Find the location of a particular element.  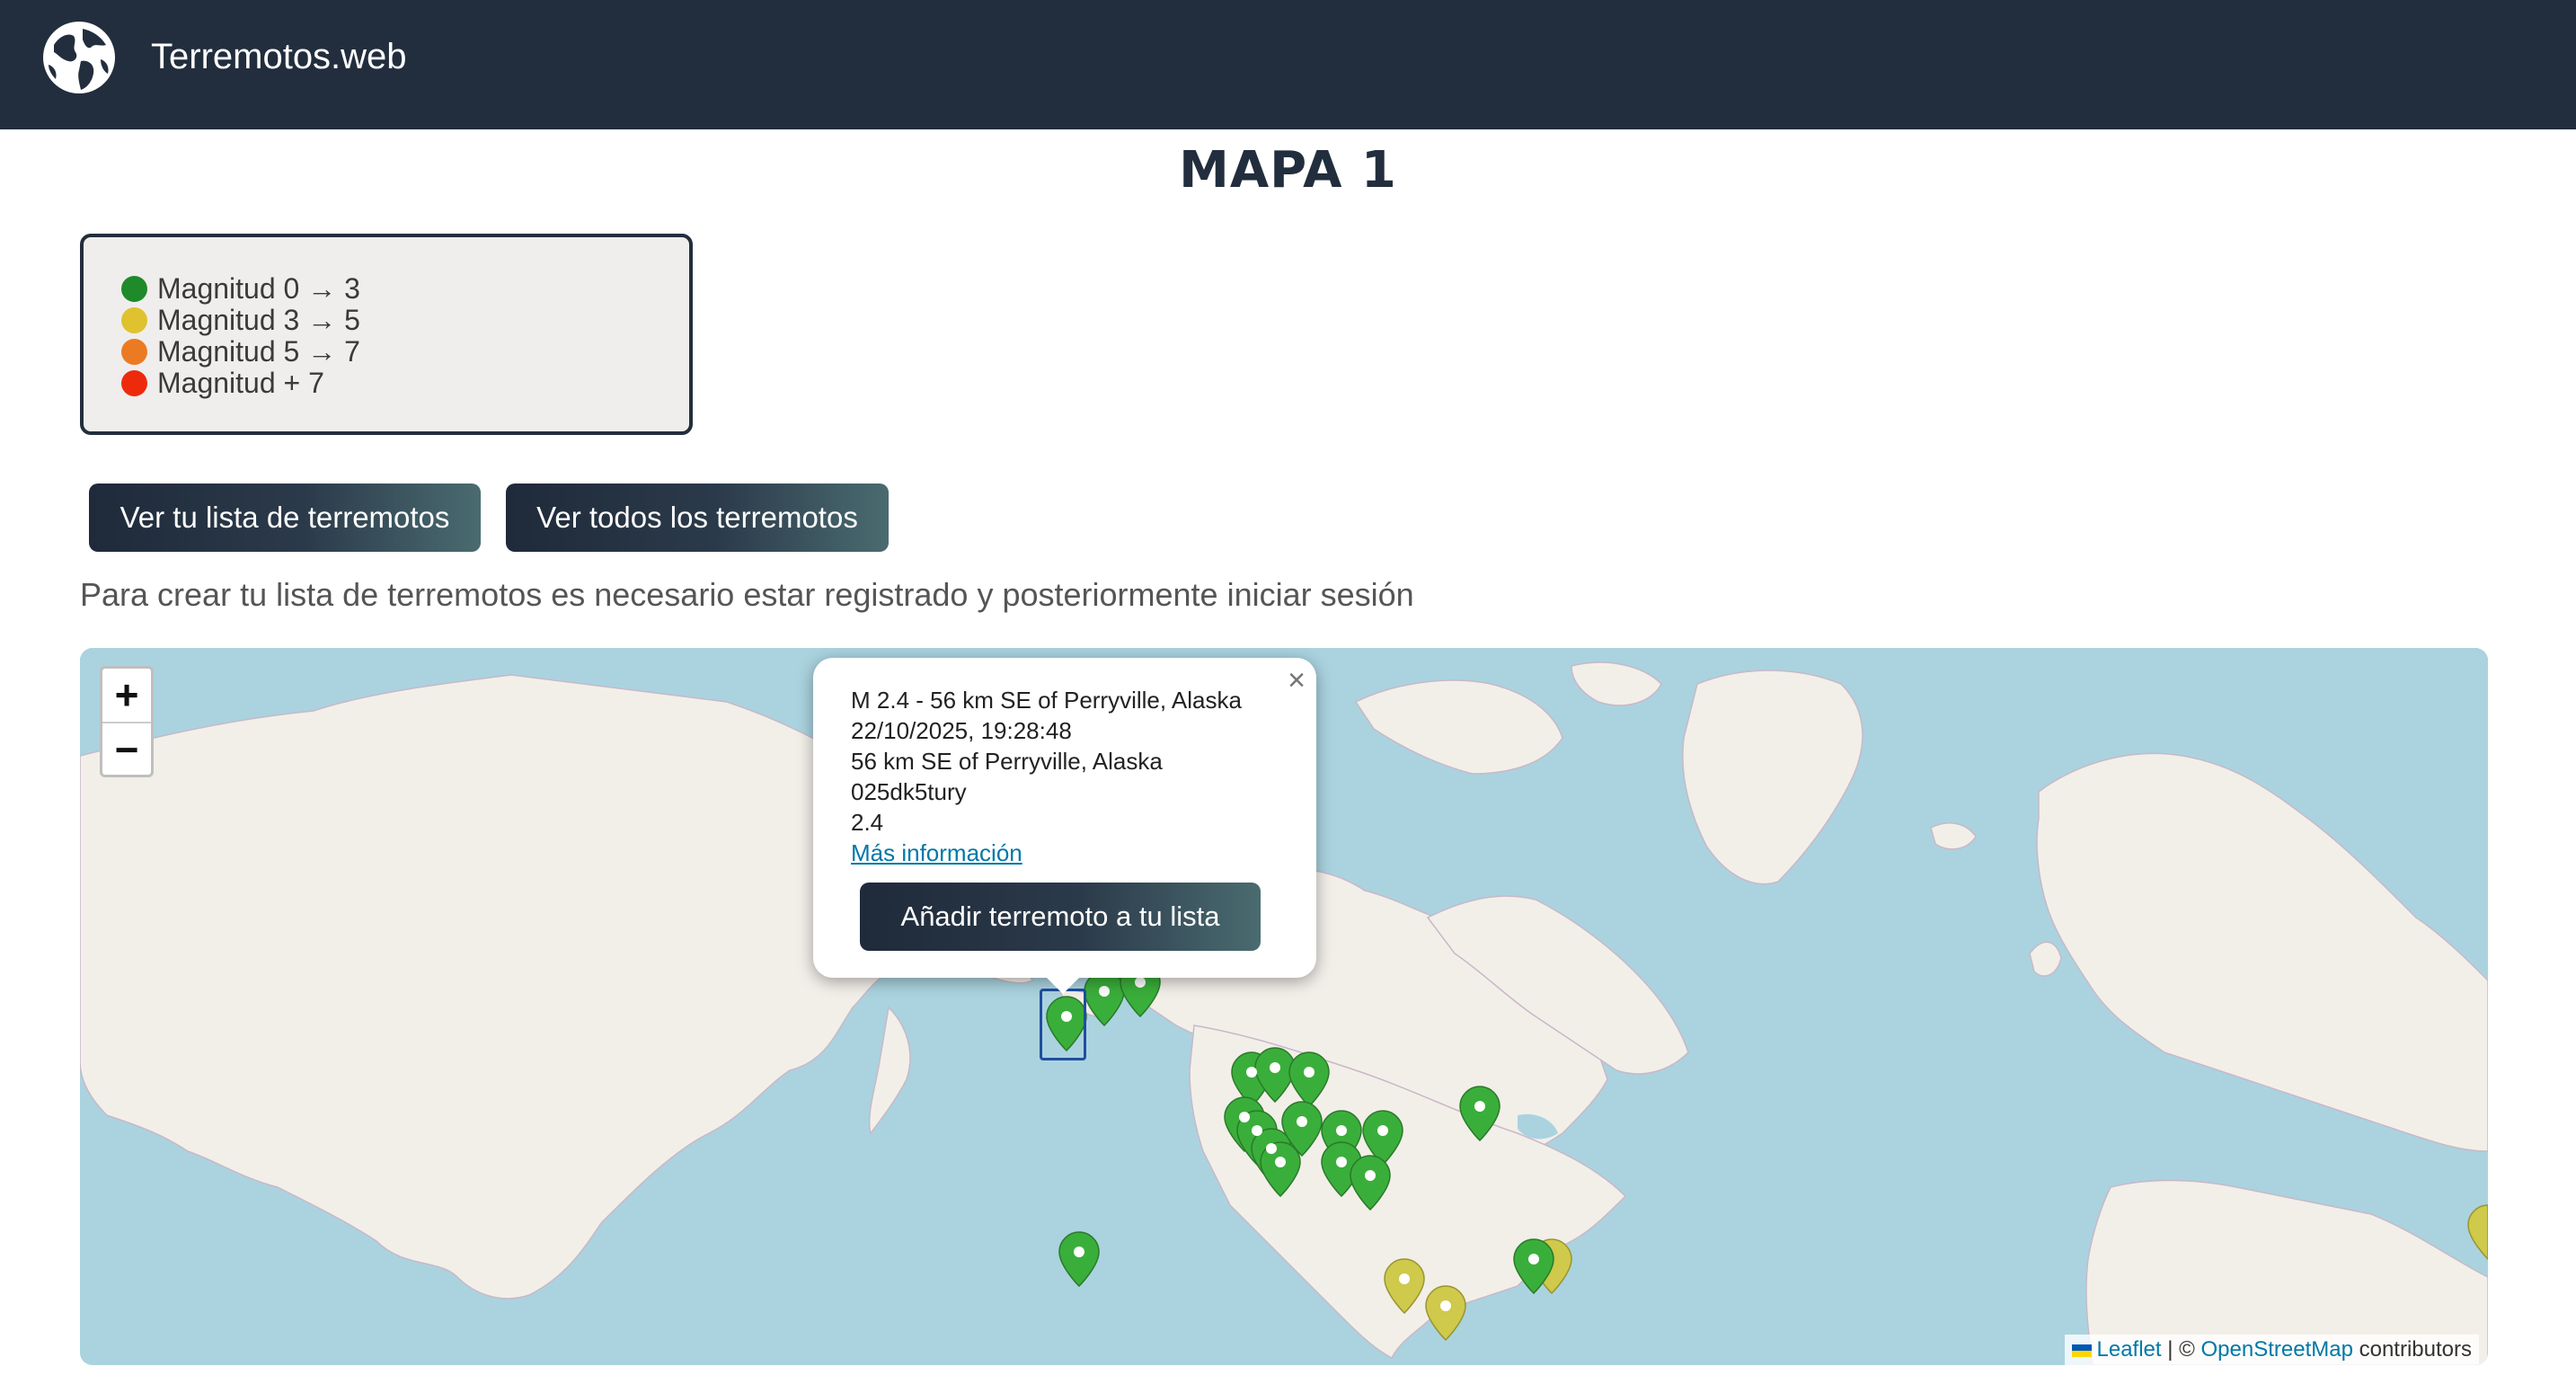

legend-item-3-5: Magnitud 3 → 5 is located at coordinates (240, 320).